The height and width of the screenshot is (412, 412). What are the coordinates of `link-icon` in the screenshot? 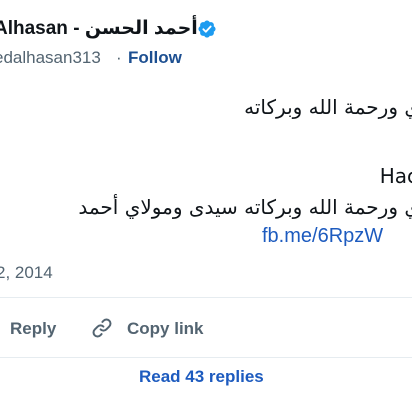 It's located at (102, 328).